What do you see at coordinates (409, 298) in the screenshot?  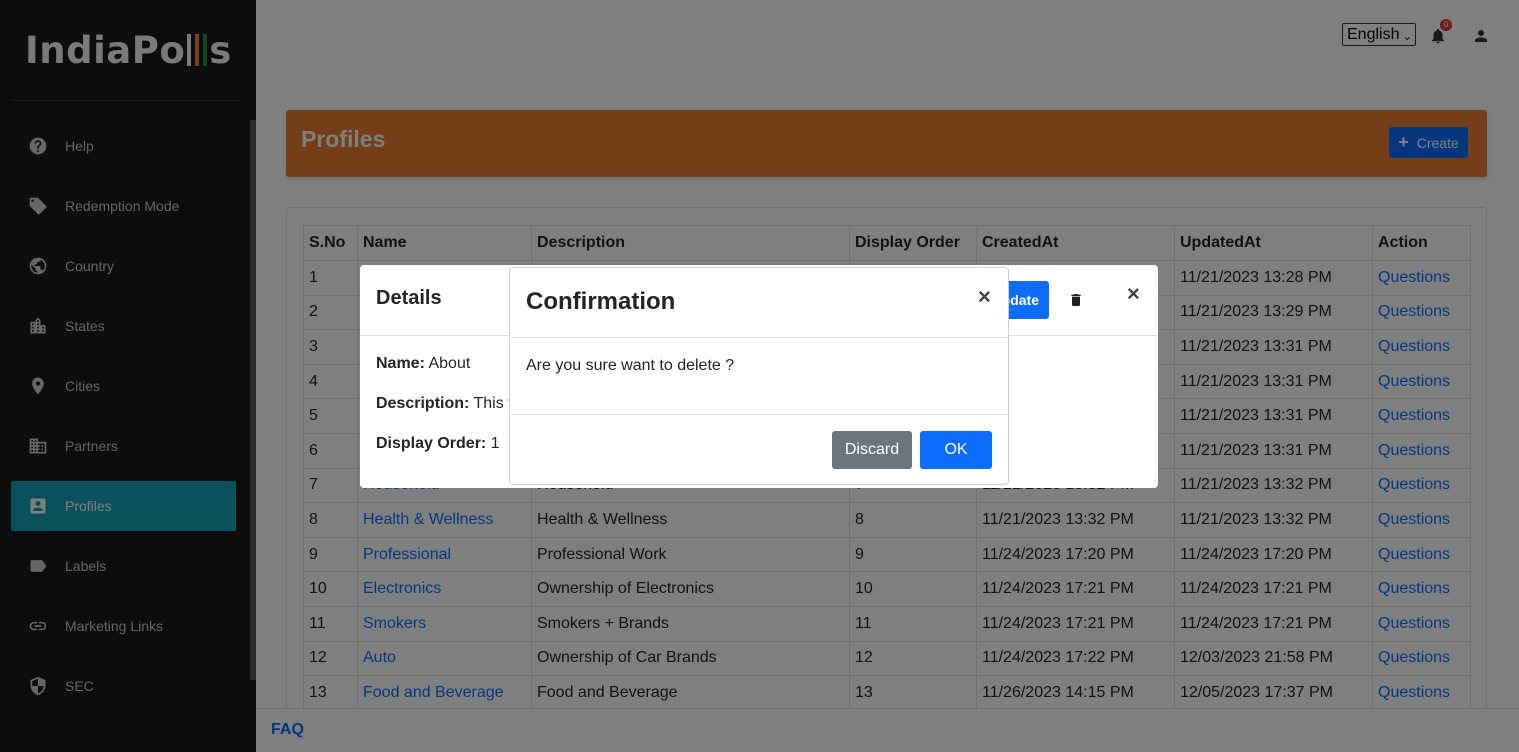 I see `details-modal-title: Details` at bounding box center [409, 298].